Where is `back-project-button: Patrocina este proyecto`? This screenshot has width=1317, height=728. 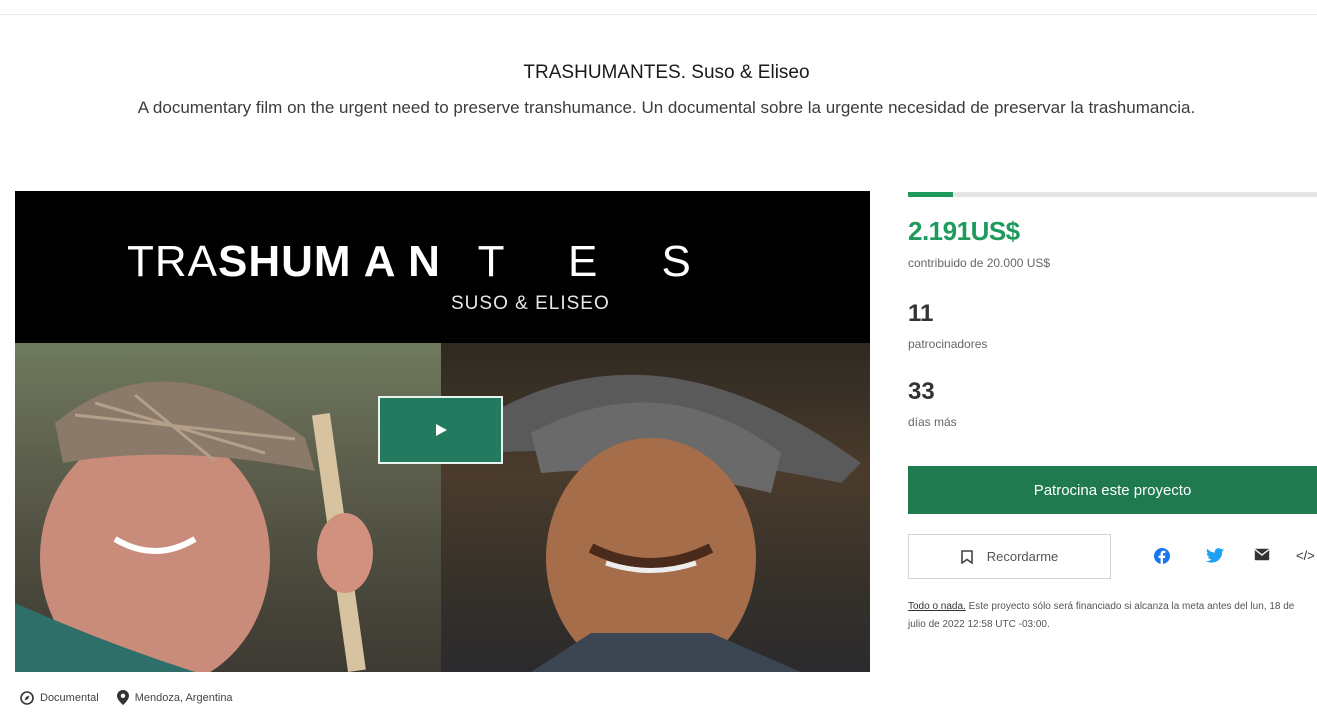 back-project-button: Patrocina este proyecto is located at coordinates (1112, 490).